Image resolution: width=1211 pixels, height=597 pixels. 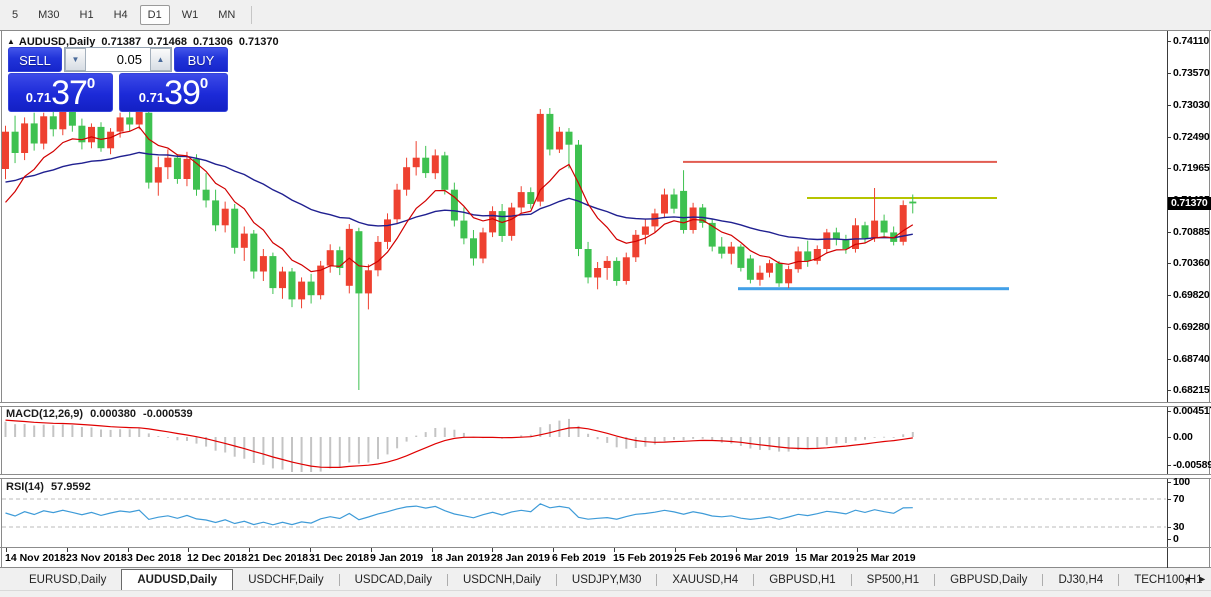 What do you see at coordinates (1189, 203) in the screenshot?
I see `current-price-badge: 0.71370` at bounding box center [1189, 203].